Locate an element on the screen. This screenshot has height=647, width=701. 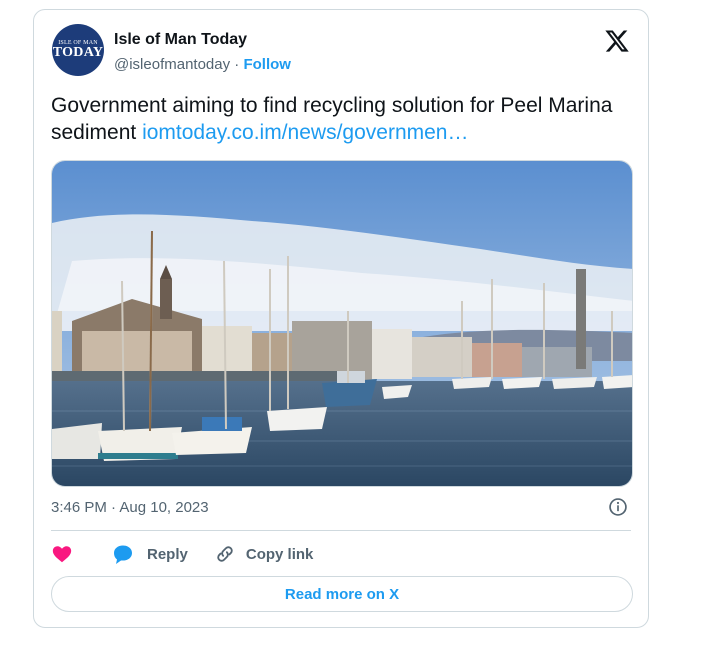
account-name: Isle of Man Today is located at coordinates (180, 40).